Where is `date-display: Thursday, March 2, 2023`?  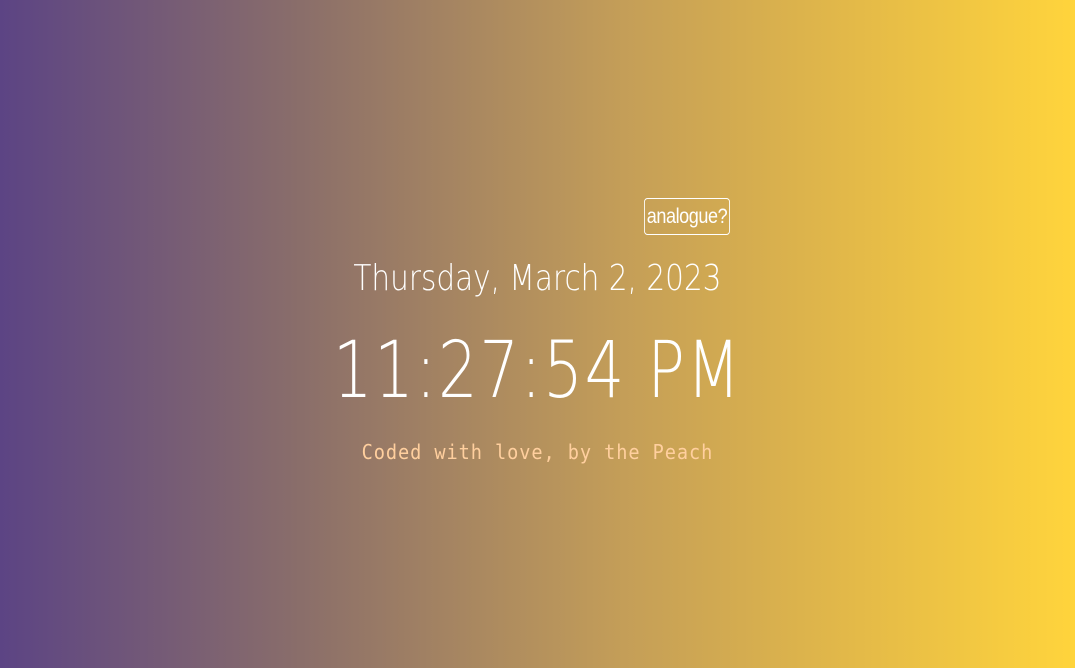 date-display: Thursday, March 2, 2023 is located at coordinates (537, 278).